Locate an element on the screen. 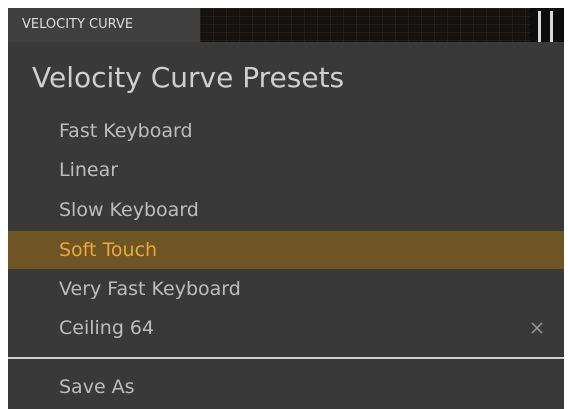 This screenshot has width=568, height=409. top-bar: VELOCITY CURVE is located at coordinates (286, 25).